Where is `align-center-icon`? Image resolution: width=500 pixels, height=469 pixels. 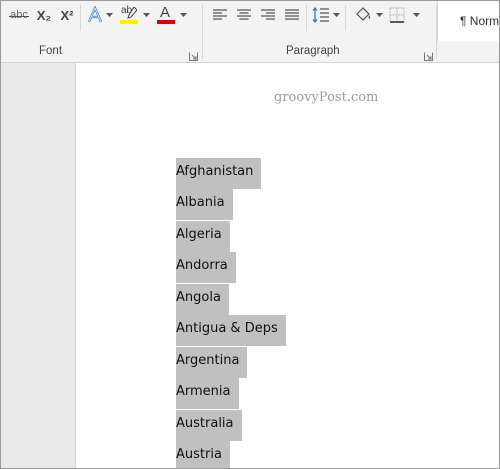
align-center-icon is located at coordinates (244, 14).